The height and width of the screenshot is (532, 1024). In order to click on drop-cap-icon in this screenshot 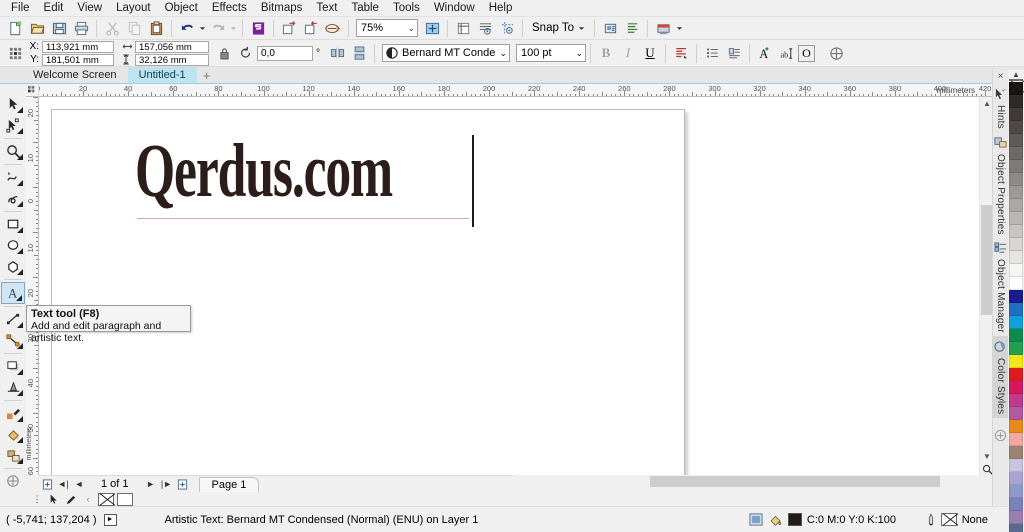, I will do `click(734, 53)`.